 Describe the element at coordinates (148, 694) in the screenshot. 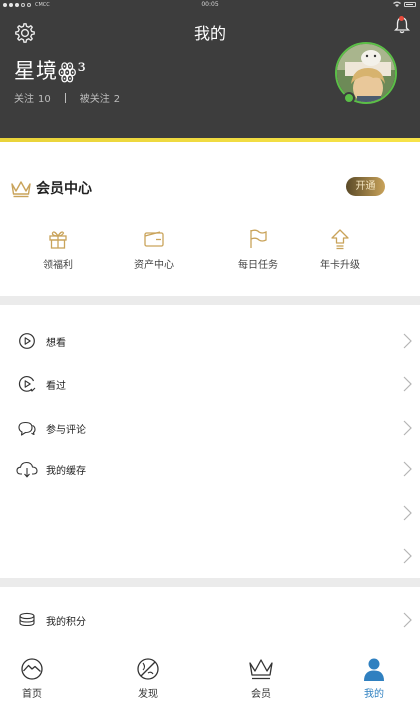

I see `tab-label: 发现` at that location.